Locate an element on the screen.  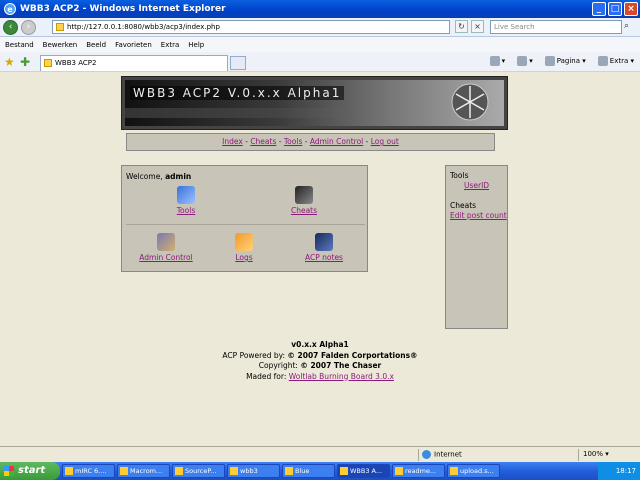
sidebar-edit-post-count-link: Edit post count is located at coordinates (478, 215).